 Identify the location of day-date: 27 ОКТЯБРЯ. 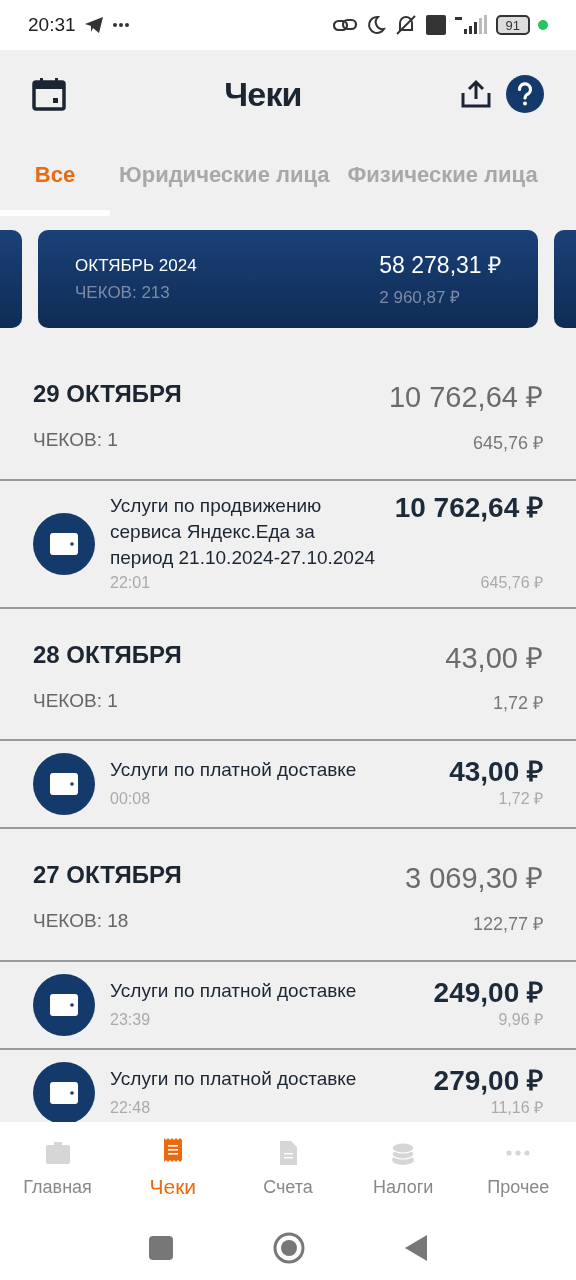
(107, 875).